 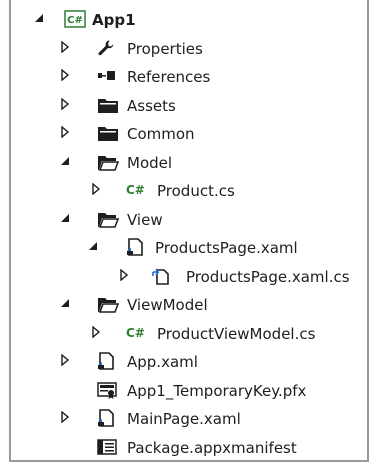 I want to click on item-label: ProductsPage.xaml, so click(x=226, y=248).